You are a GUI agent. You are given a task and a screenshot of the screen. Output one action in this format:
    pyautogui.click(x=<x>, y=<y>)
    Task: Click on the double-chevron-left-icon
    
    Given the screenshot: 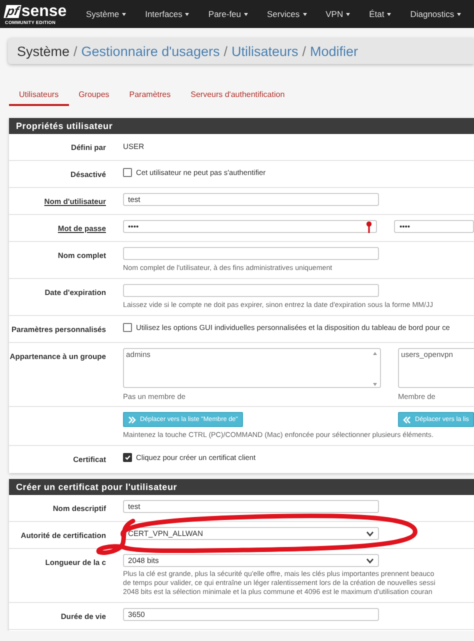 What is the action you would take?
    pyautogui.click(x=407, y=420)
    